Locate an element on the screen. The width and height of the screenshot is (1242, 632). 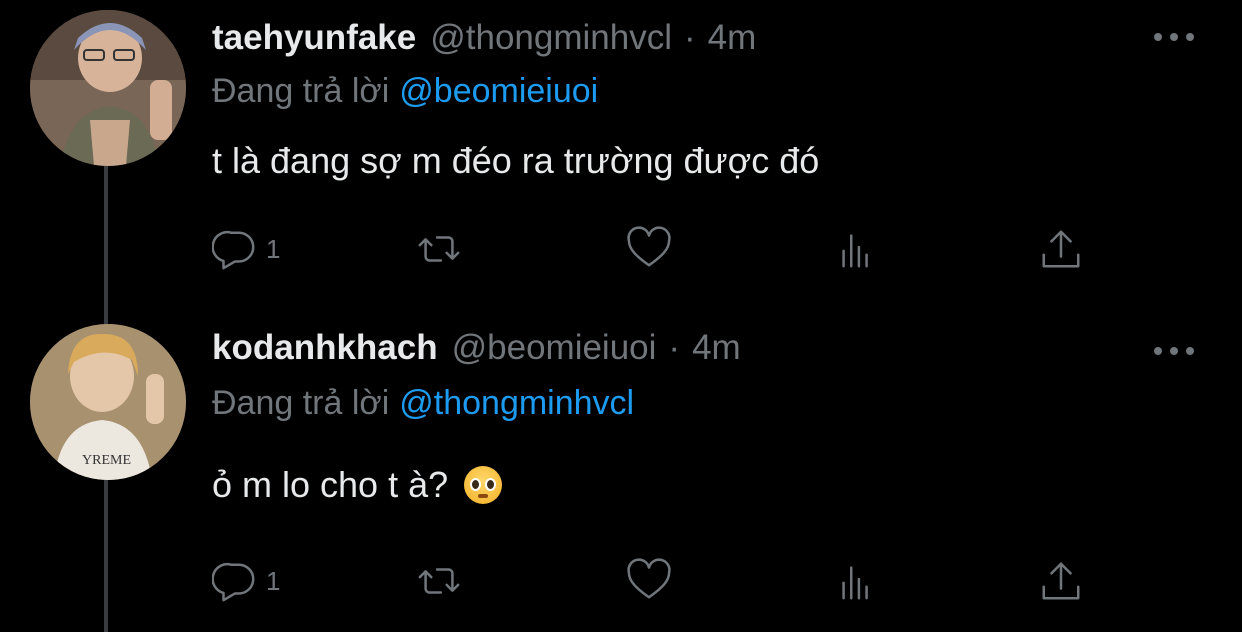
reply-context: Đang trả lời @beomieiuoi is located at coordinates (405, 91).